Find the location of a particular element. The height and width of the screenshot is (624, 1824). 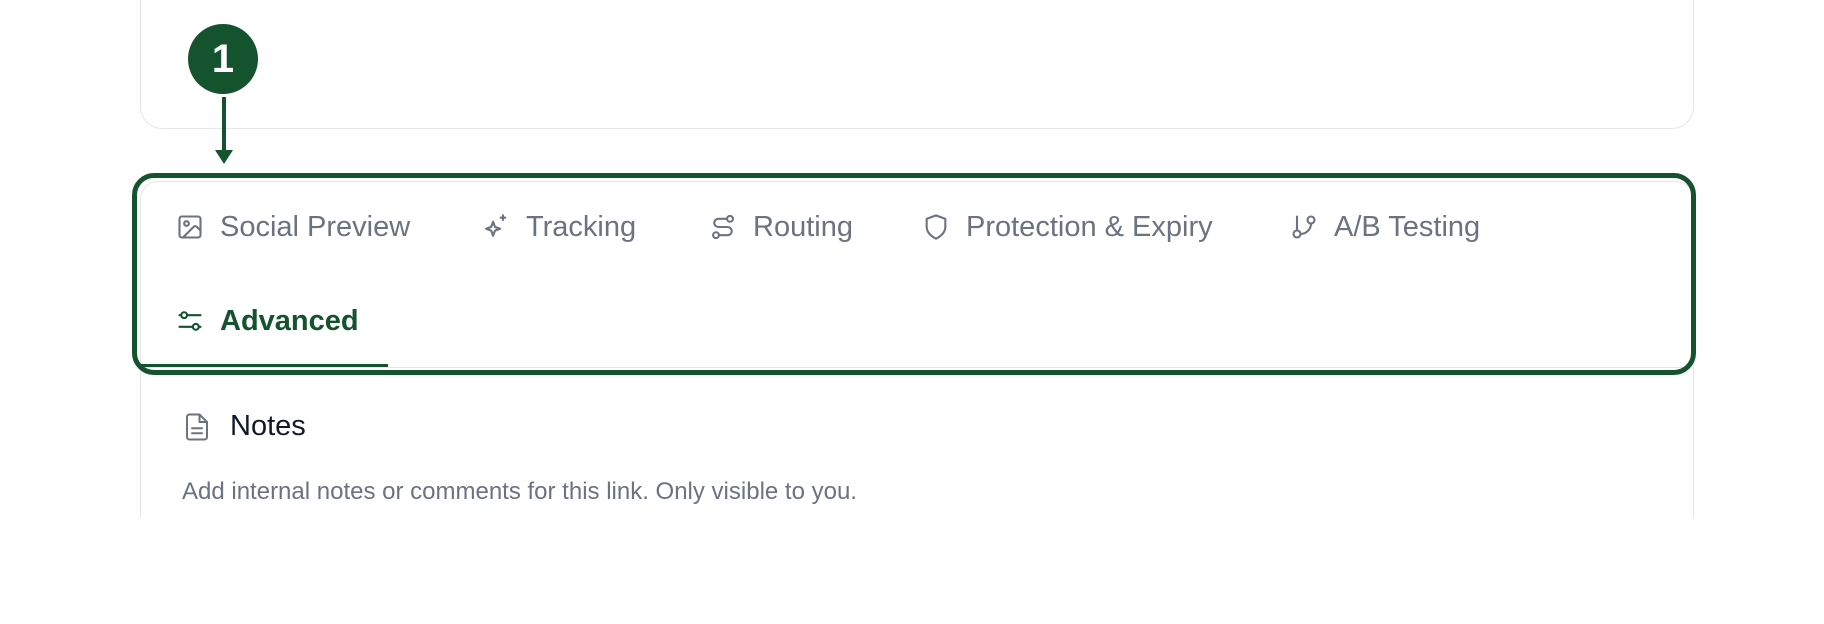

tab-ab-testing: A/B Testing is located at coordinates (1385, 227).